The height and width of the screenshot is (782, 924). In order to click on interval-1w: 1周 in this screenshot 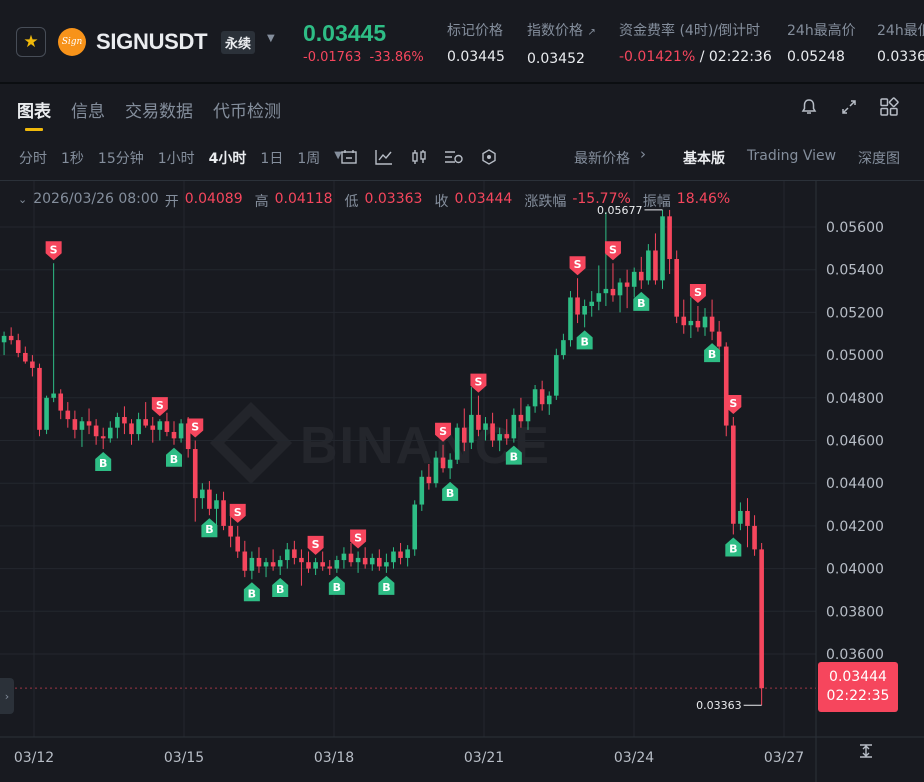, I will do `click(308, 158)`.